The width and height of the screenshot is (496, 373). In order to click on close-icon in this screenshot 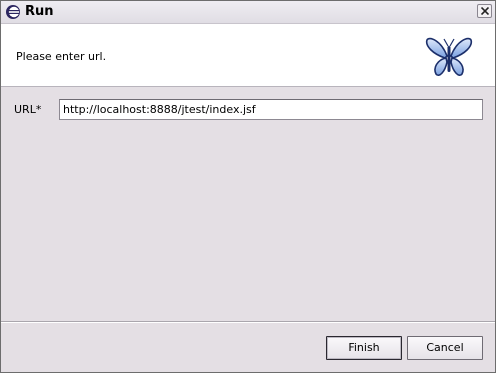, I will do `click(485, 11)`.